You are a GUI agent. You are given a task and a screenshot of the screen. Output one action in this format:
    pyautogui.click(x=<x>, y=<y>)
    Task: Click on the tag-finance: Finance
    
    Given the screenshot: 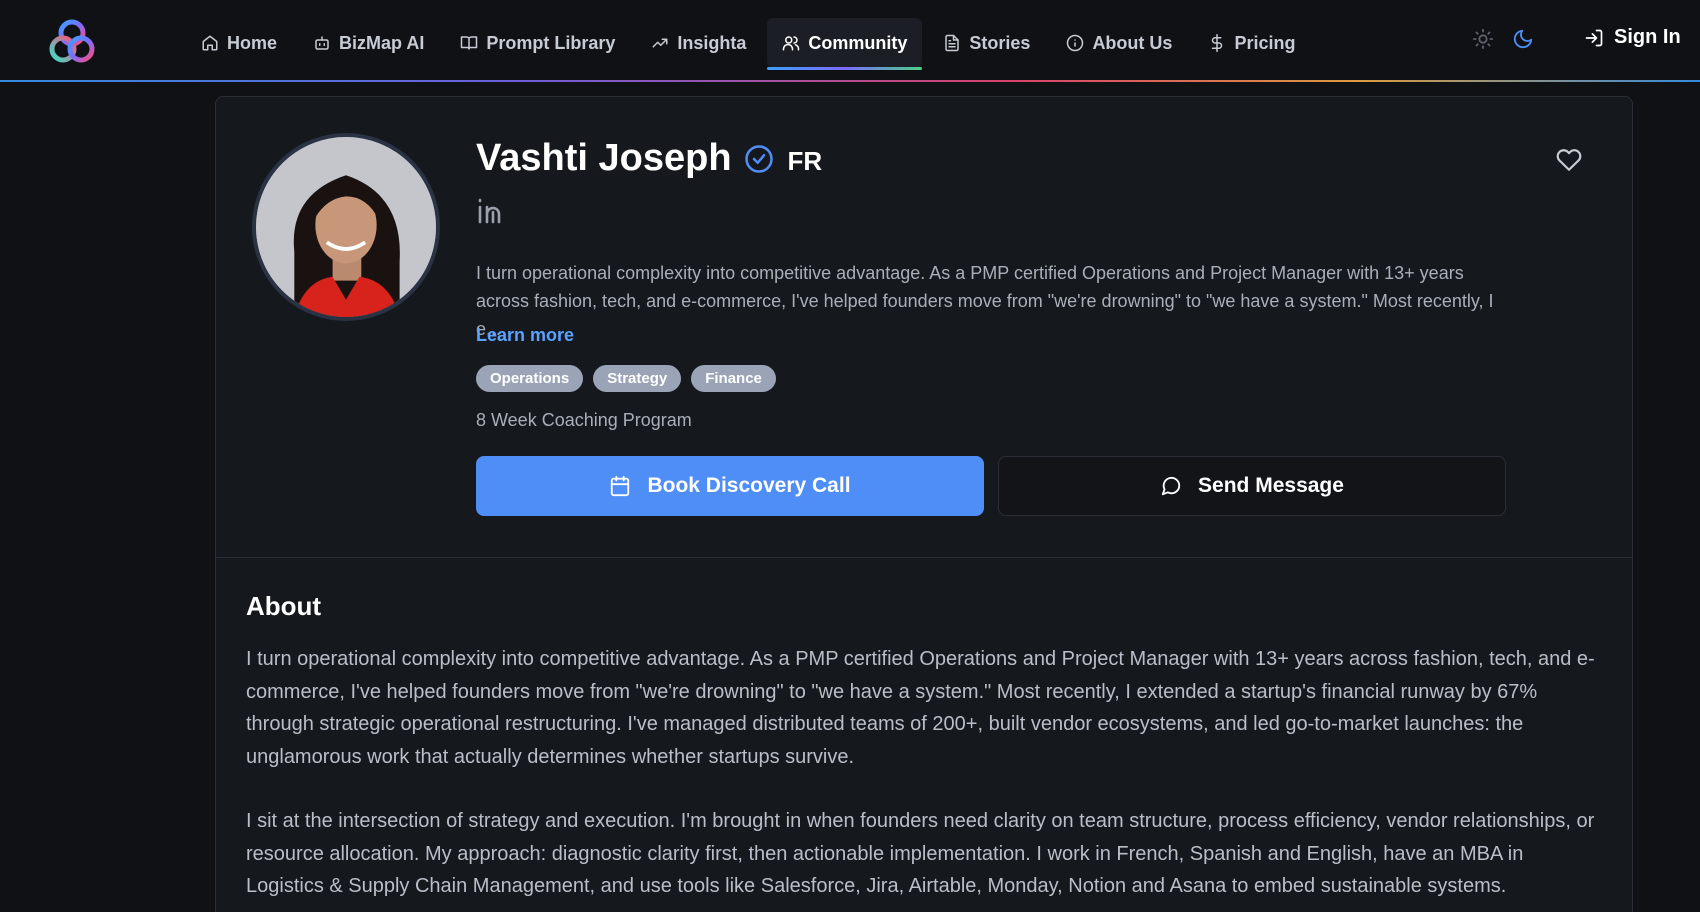 What is the action you would take?
    pyautogui.click(x=733, y=378)
    